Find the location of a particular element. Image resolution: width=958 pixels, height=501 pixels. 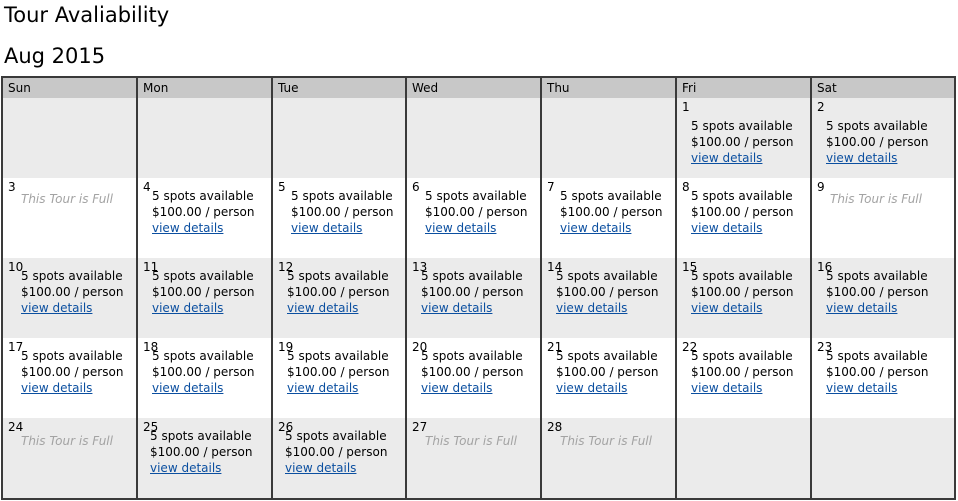

day-number: 28 is located at coordinates (555, 427).